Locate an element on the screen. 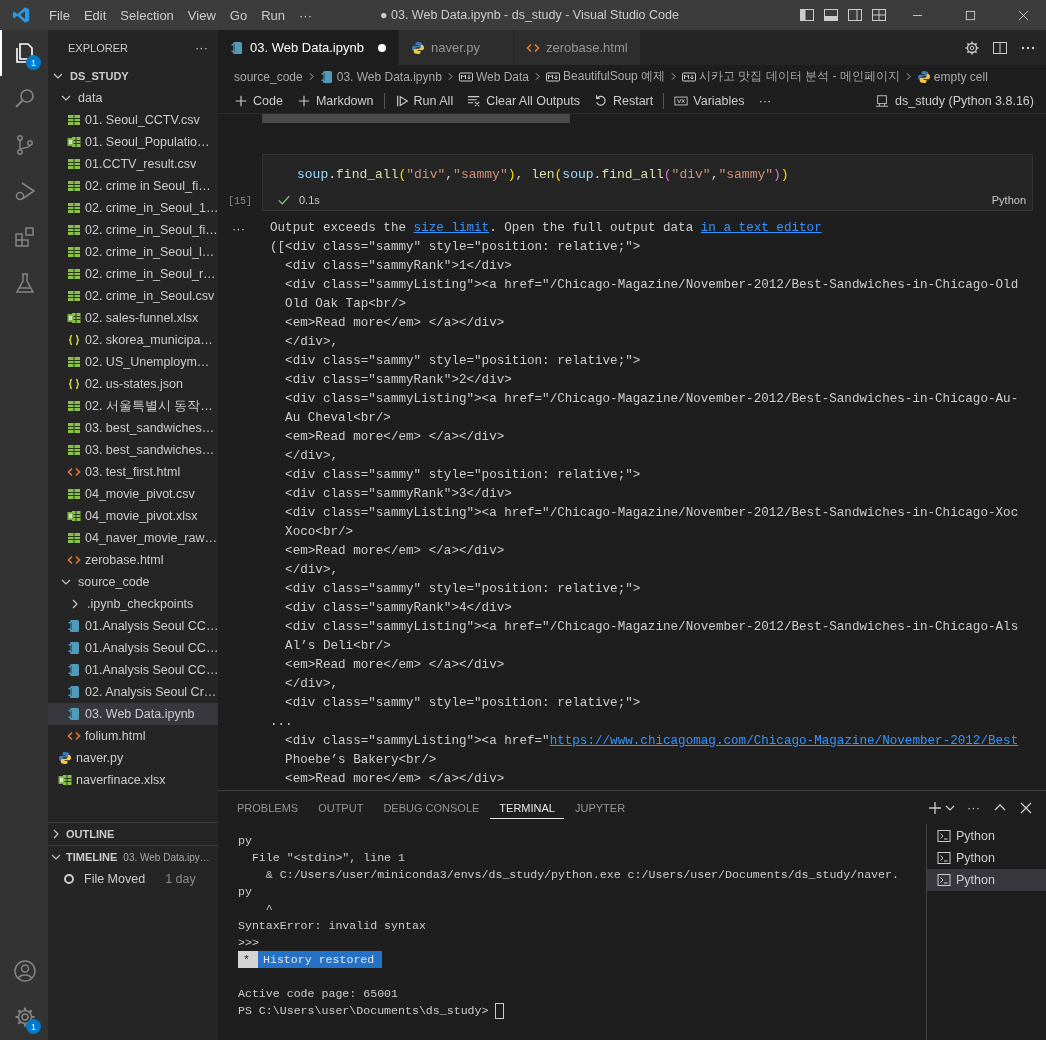 The width and height of the screenshot is (1046, 1040). tree-item: source_code is located at coordinates (133, 582).